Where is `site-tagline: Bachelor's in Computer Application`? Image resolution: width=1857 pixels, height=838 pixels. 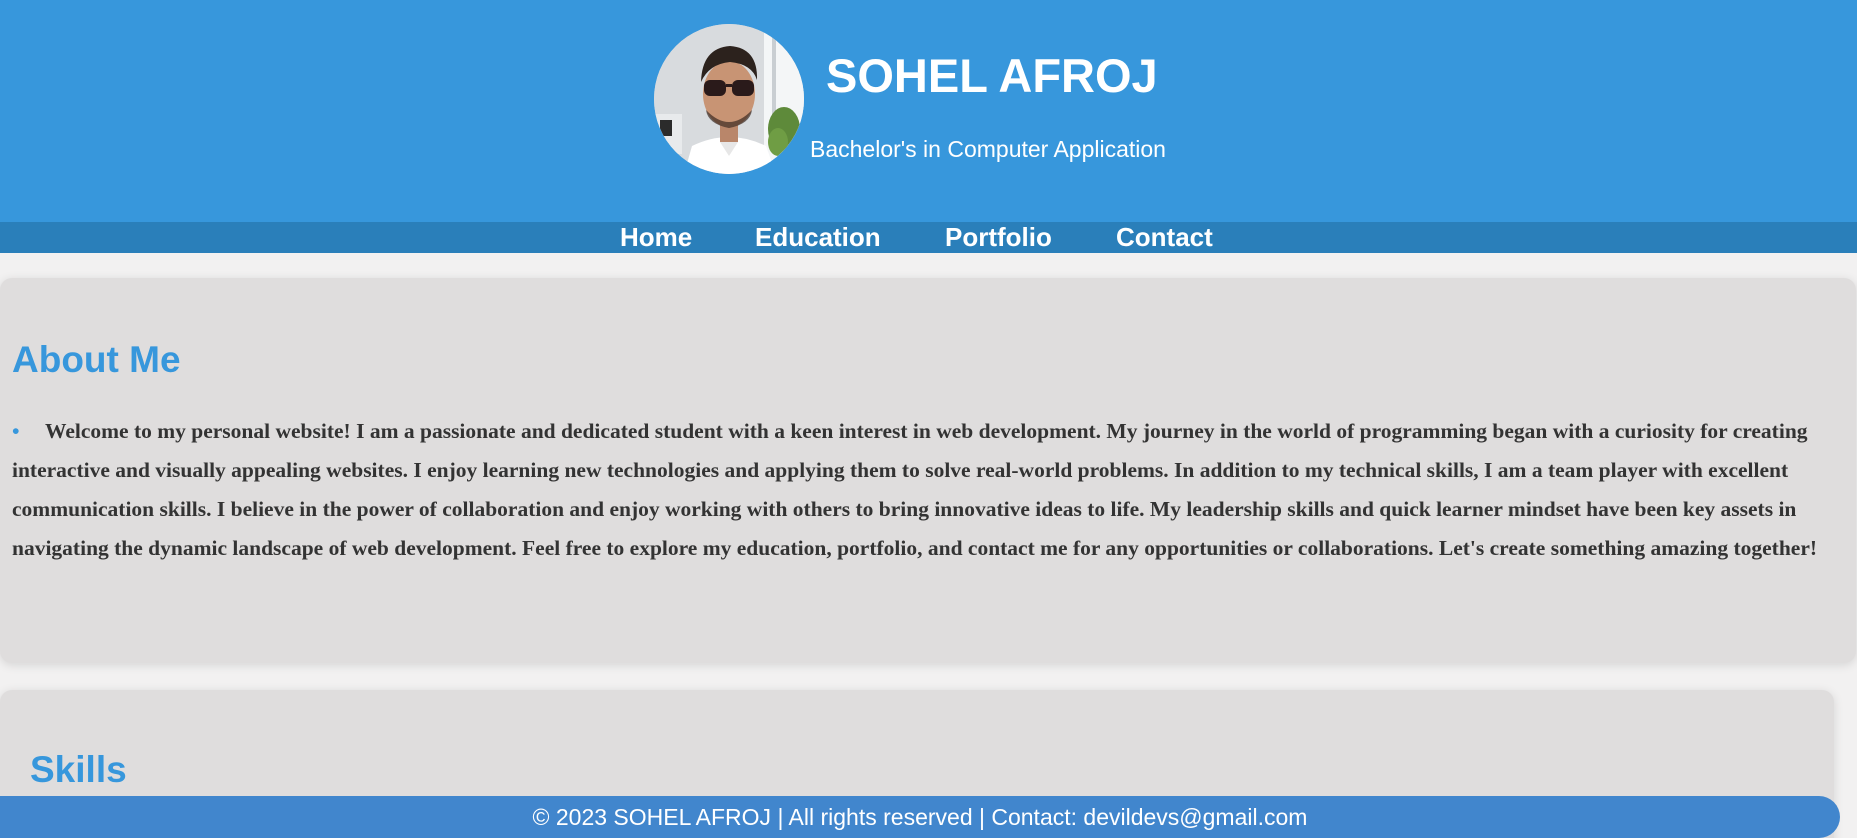
site-tagline: Bachelor's in Computer Application is located at coordinates (988, 149).